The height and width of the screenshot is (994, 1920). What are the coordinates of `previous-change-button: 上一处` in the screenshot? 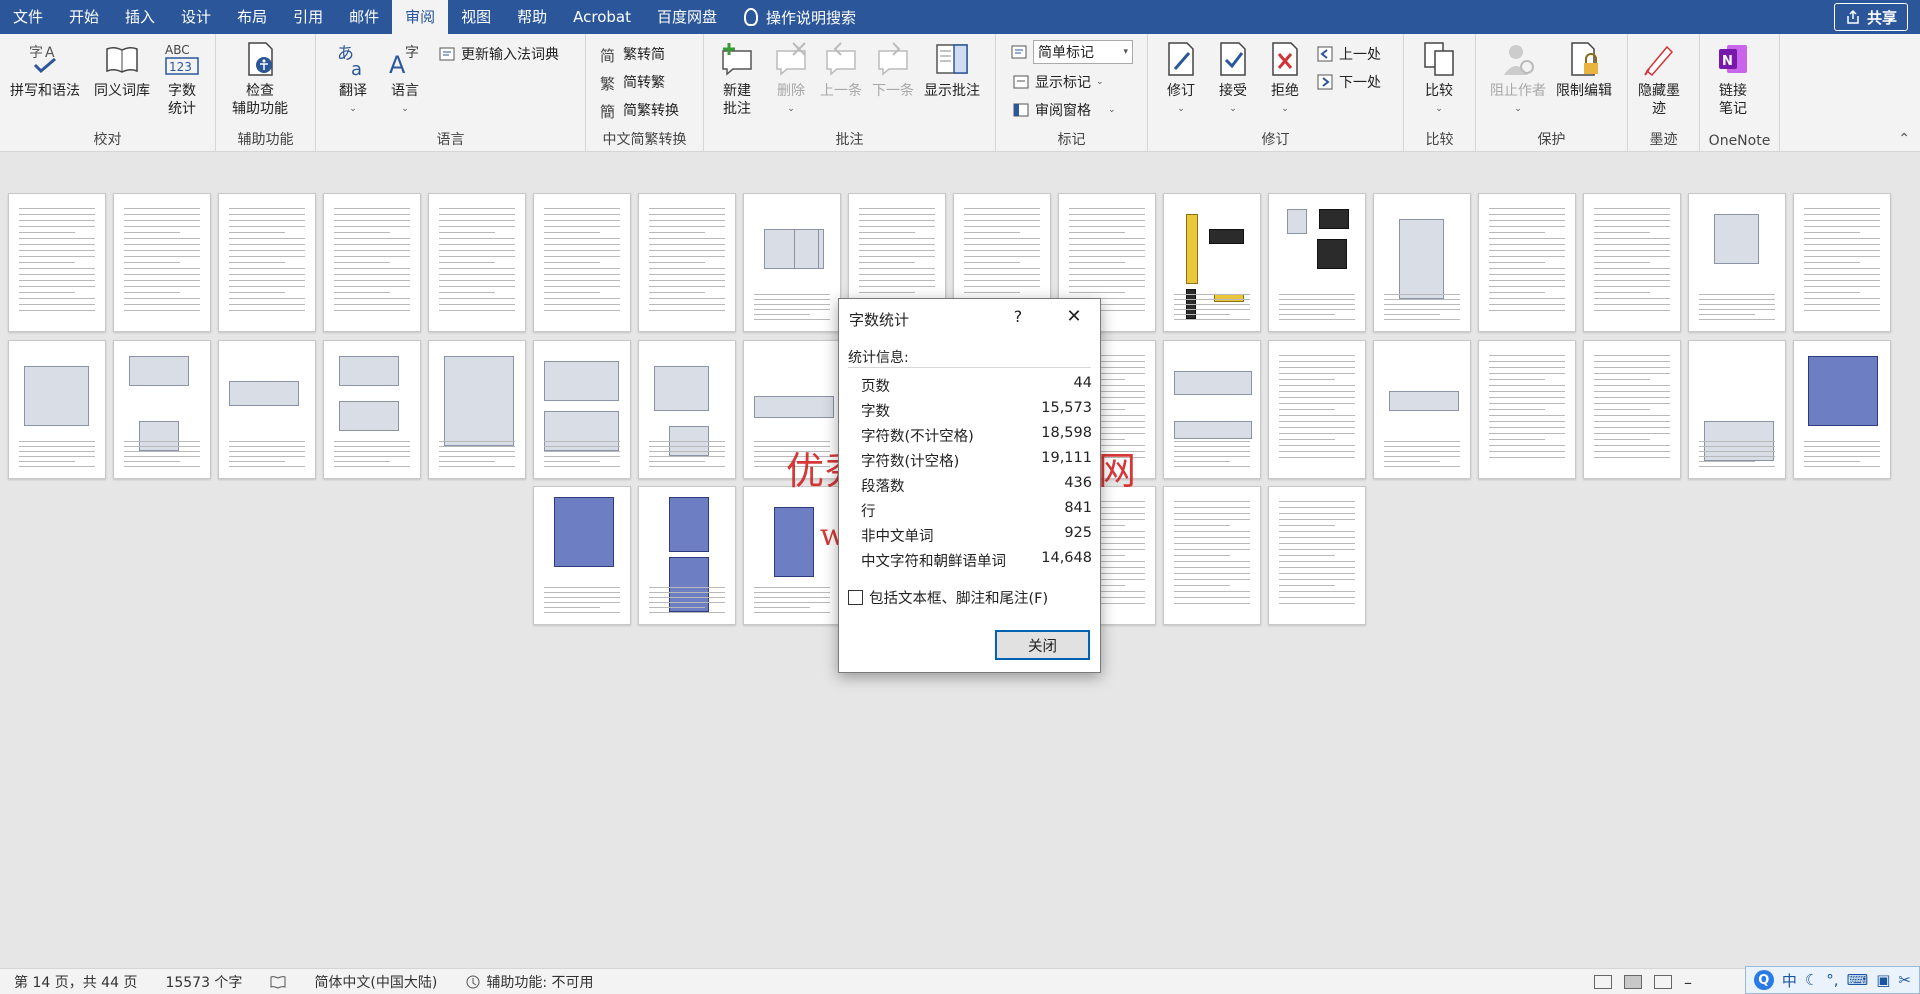 It's located at (1348, 54).